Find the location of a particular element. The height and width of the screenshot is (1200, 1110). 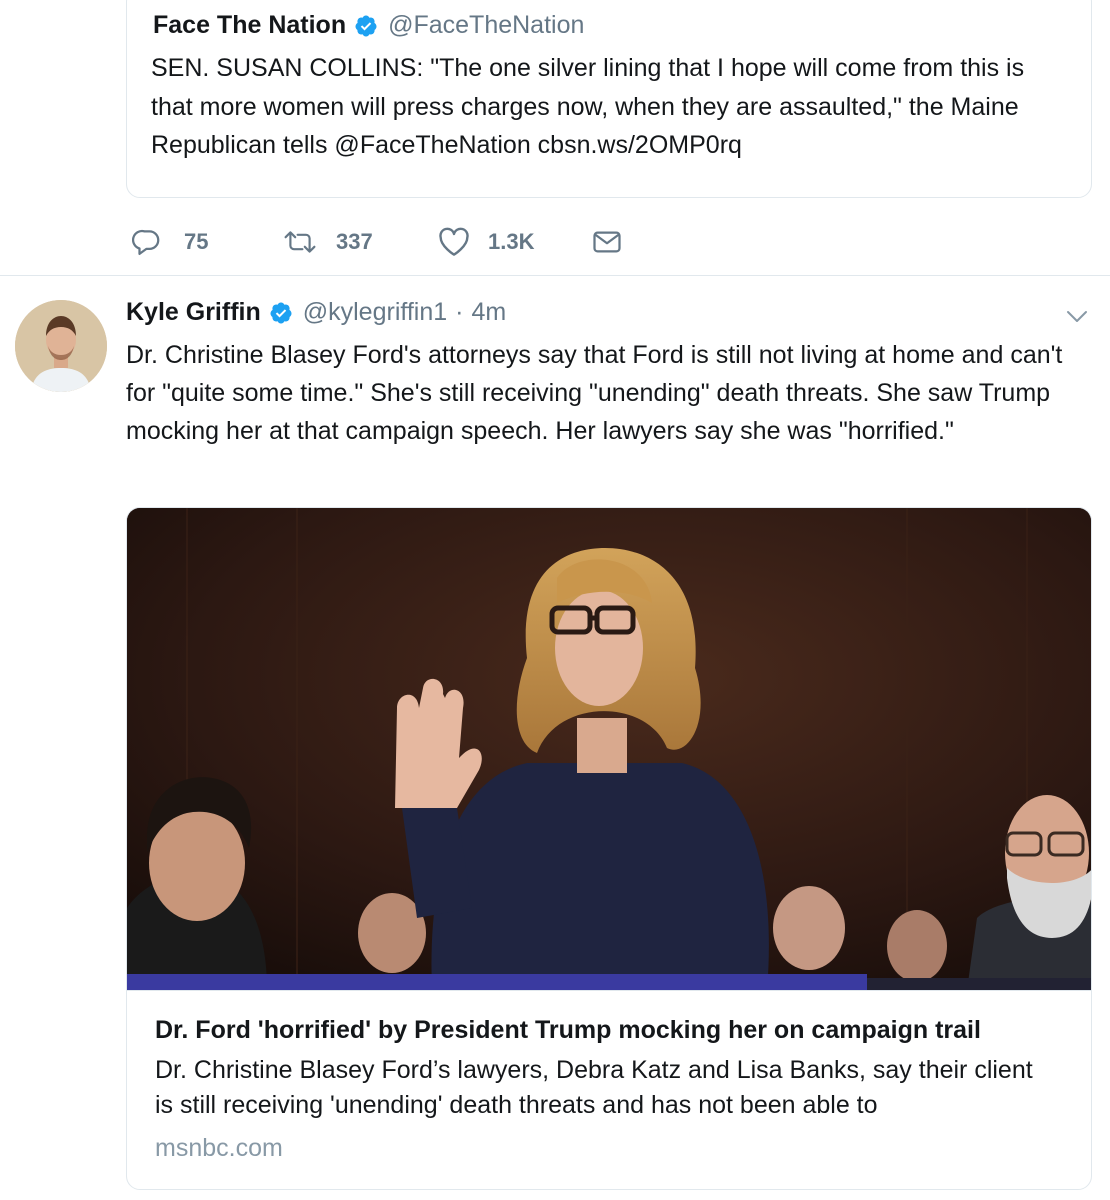

reply-icon is located at coordinates (146, 242).